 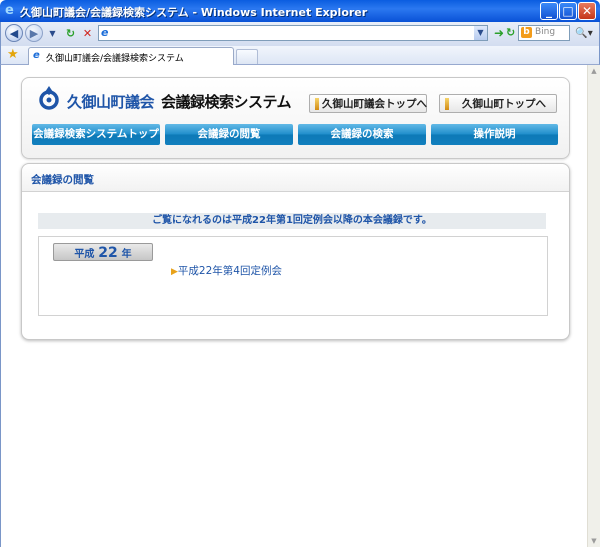 What do you see at coordinates (247, 56) in the screenshot?
I see `new-tab-button` at bounding box center [247, 56].